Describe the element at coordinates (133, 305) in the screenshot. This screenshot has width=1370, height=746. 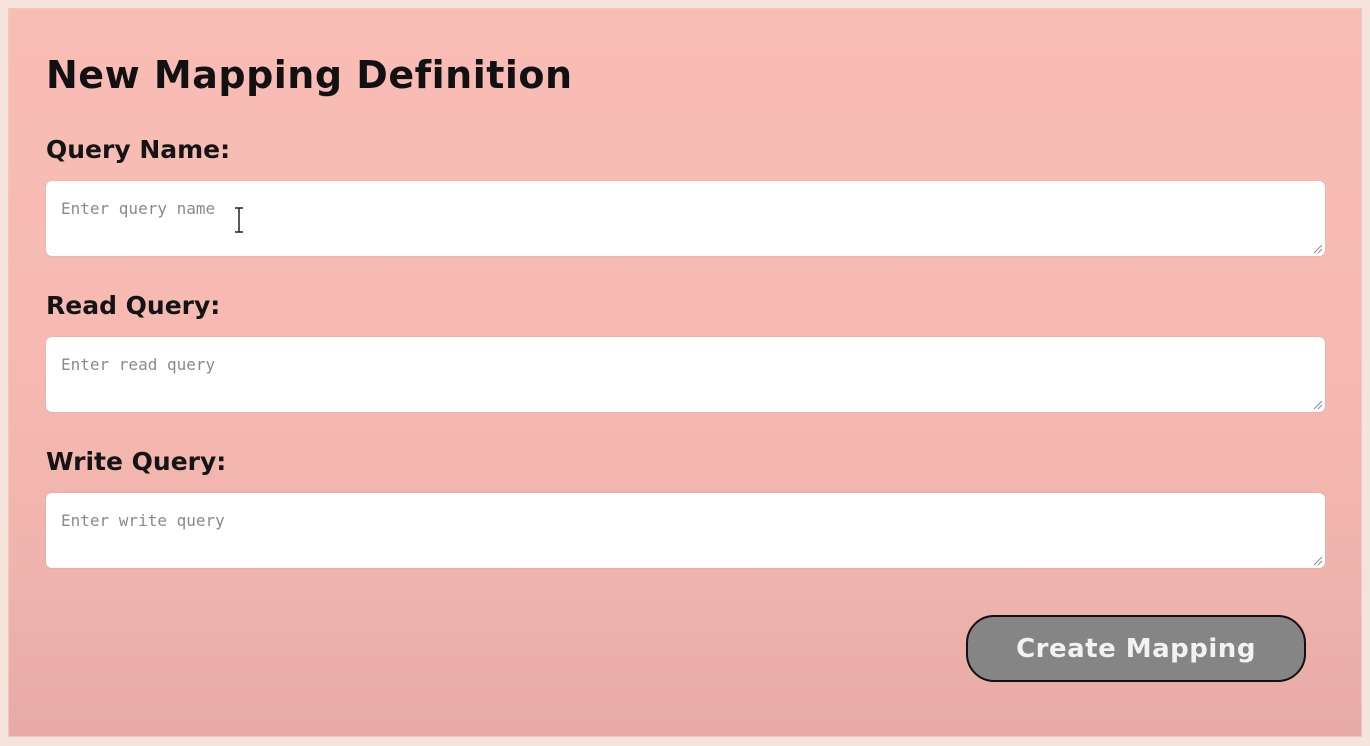
I see `read-query-label: Read Query:` at that location.